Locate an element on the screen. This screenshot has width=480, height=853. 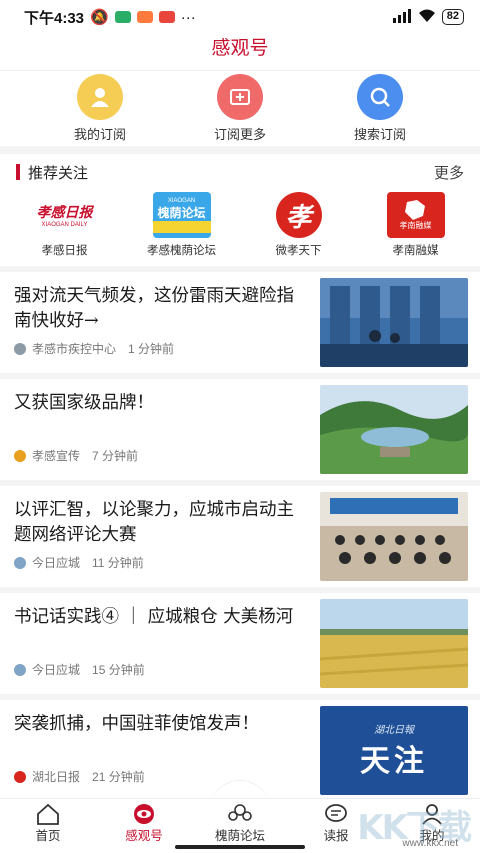
news-source: 湖北日报 is located at coordinates (56, 777).